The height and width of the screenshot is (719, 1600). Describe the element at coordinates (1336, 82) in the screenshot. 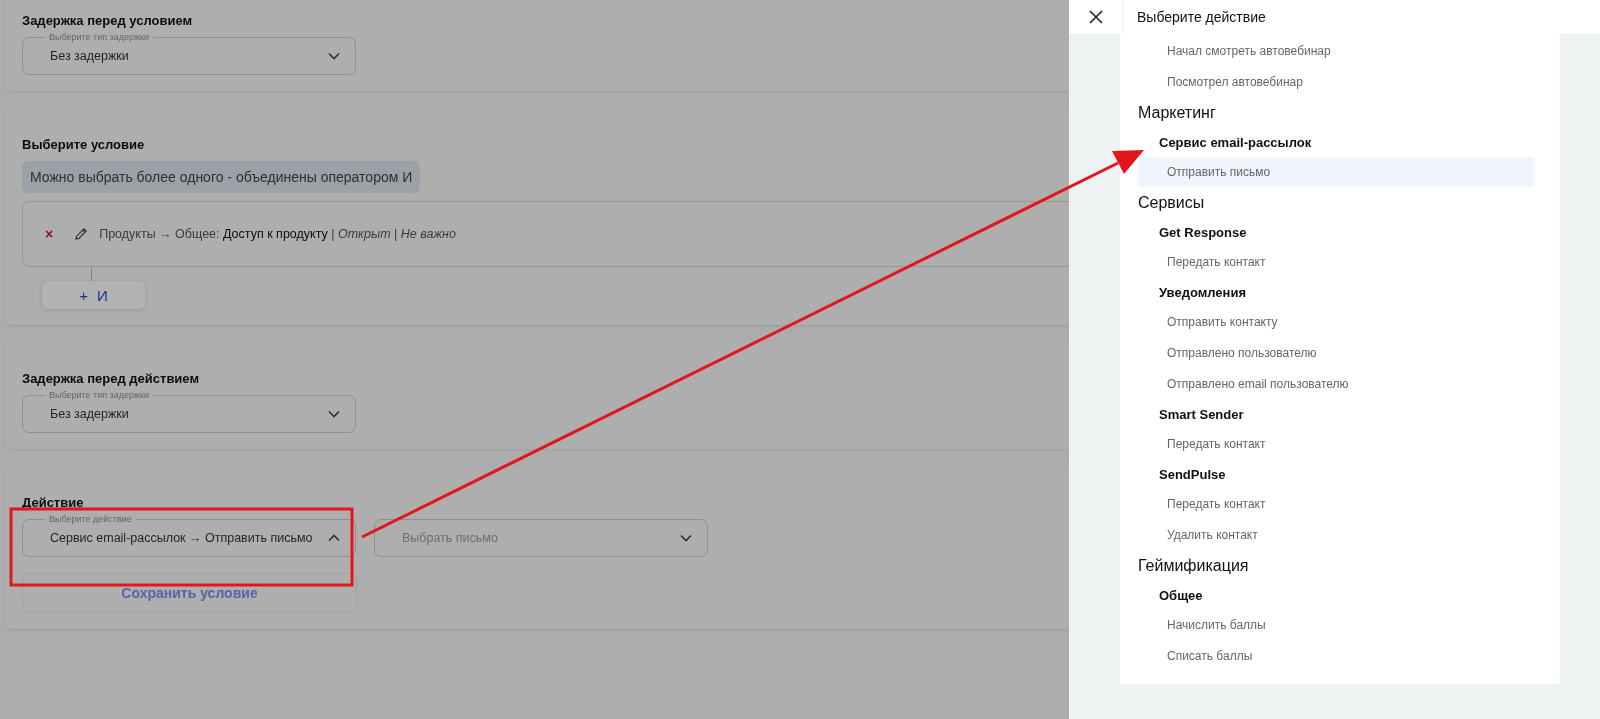

I see `action-item: Посмотрел автовебинар` at that location.